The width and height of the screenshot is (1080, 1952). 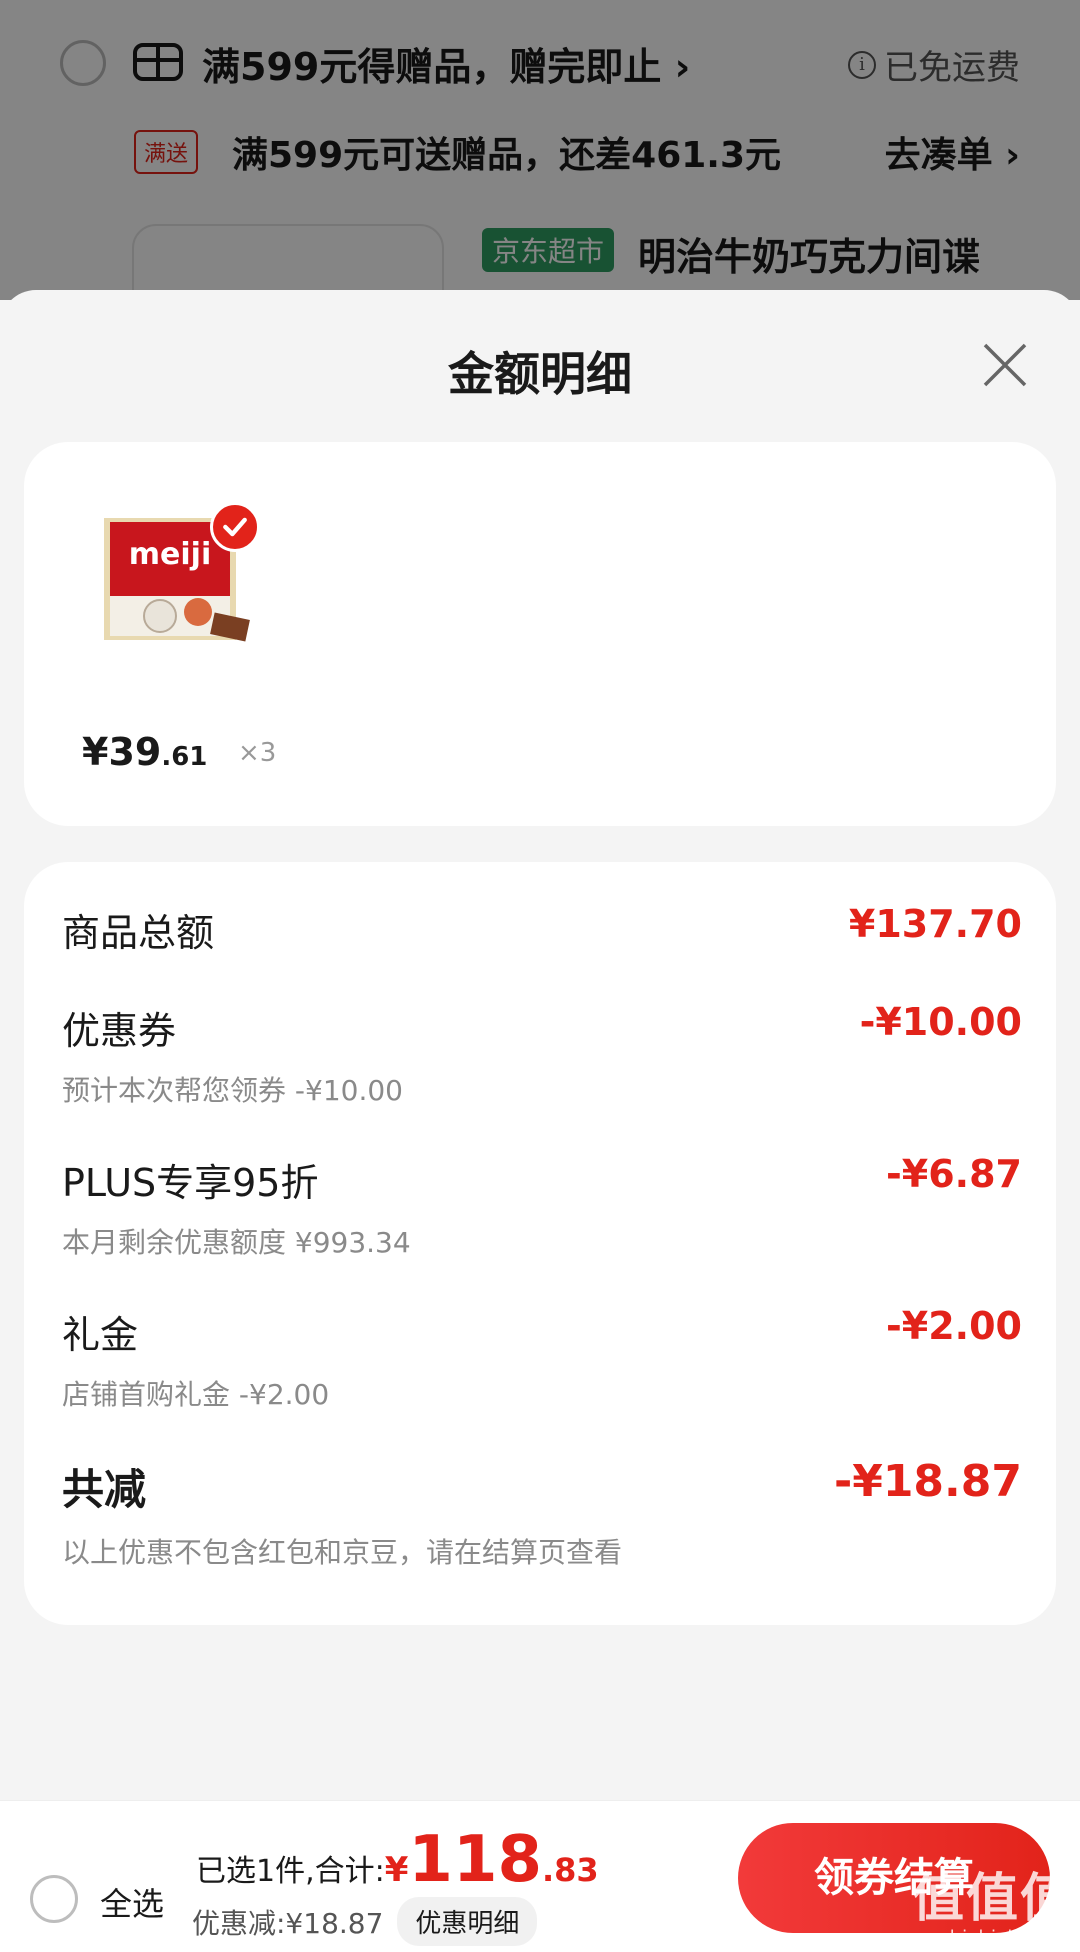 What do you see at coordinates (935, 924) in the screenshot?
I see `row-amount: ¥137.70` at bounding box center [935, 924].